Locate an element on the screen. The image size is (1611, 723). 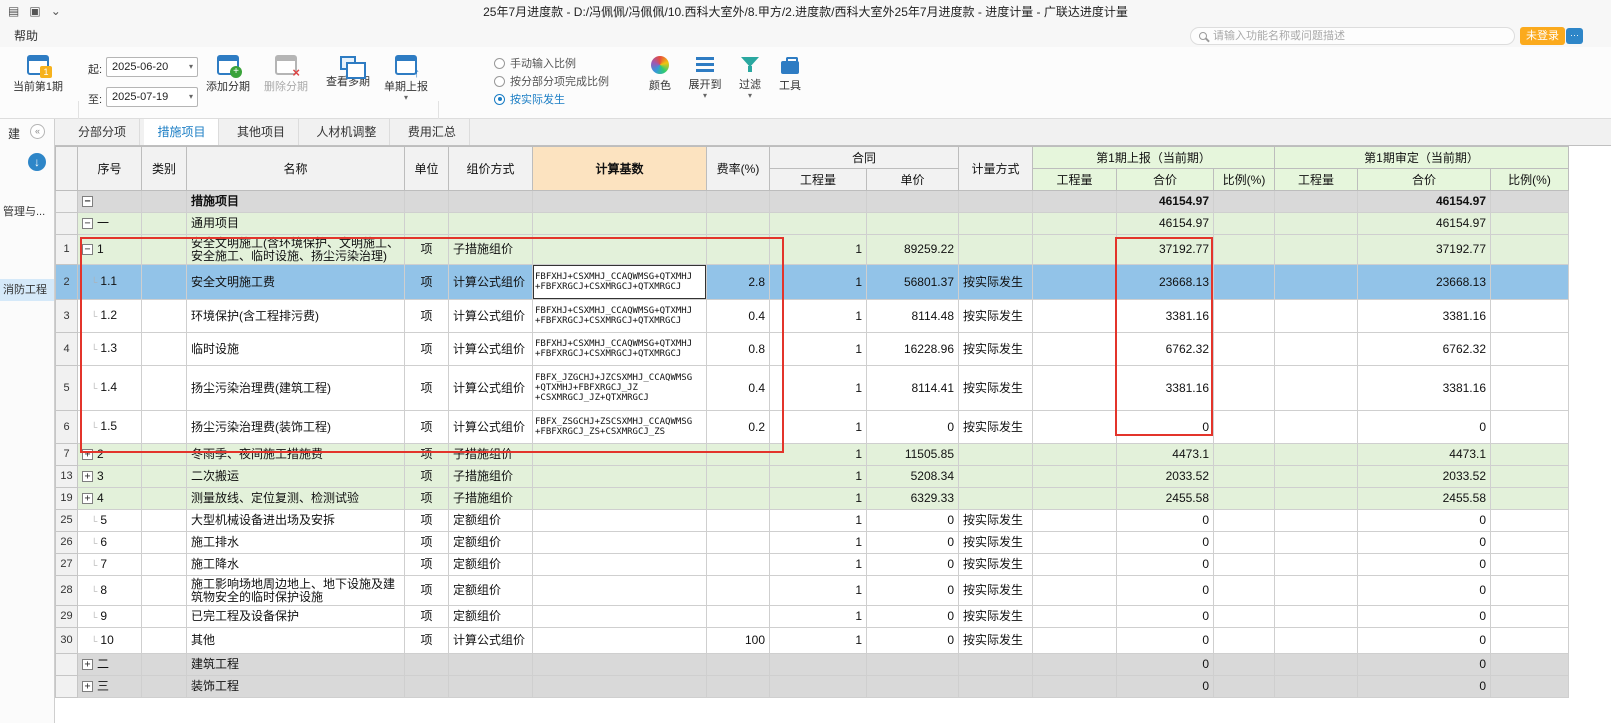
cell-unit: 项 is located at coordinates (426, 454).